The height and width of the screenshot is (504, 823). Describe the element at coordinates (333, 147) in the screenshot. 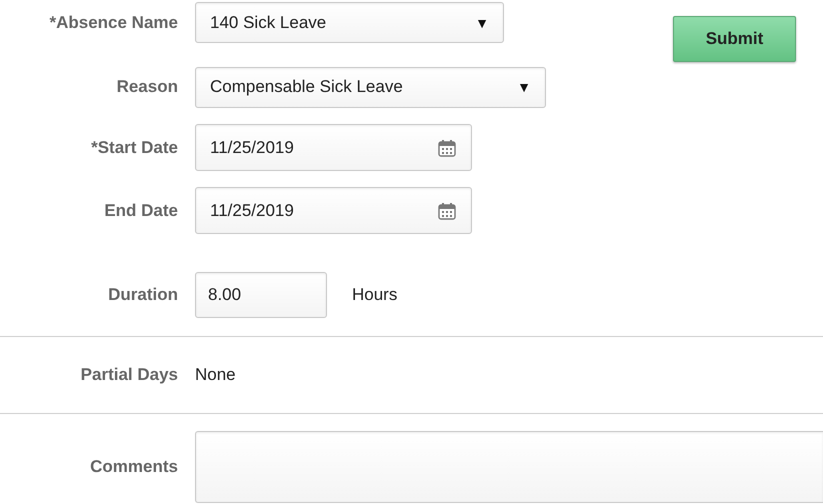

I see `start-date-field: 11/25/2019` at that location.